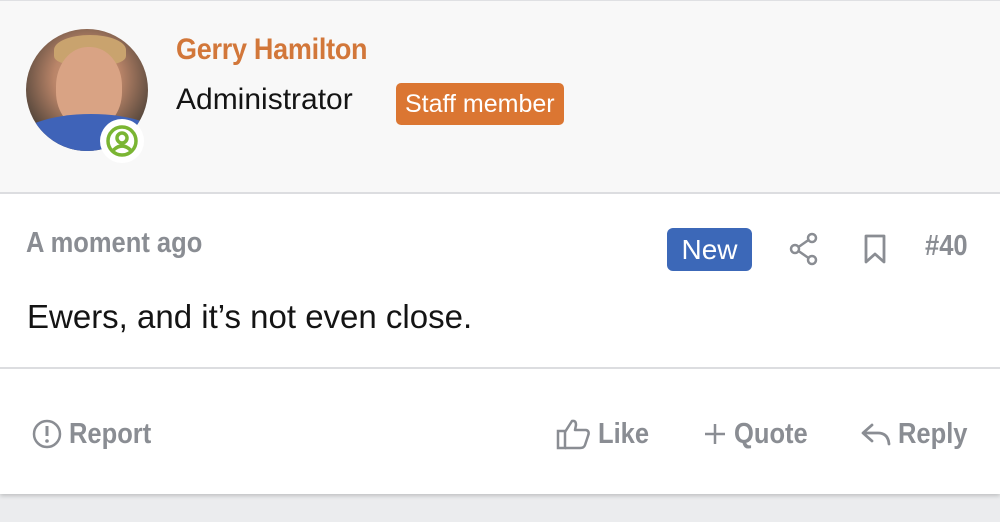 The width and height of the screenshot is (1000, 522). I want to click on quote-button: Quote, so click(760, 434).